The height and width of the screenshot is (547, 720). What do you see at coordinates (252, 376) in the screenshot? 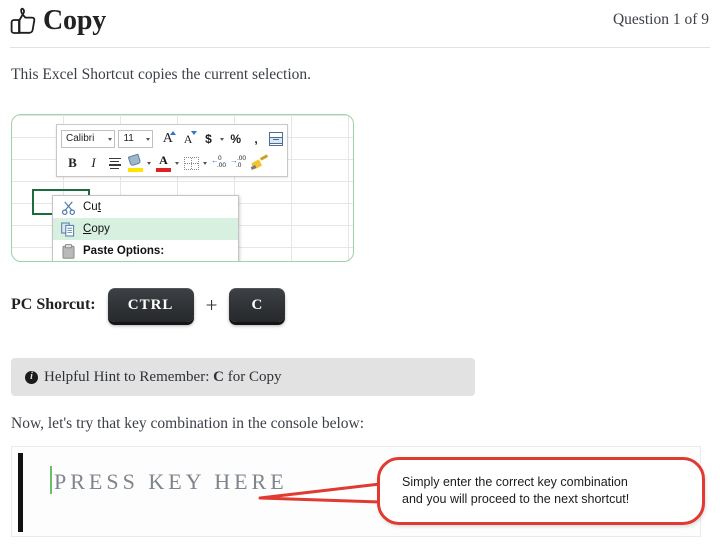
I see `hint-suffix: for Copy` at bounding box center [252, 376].